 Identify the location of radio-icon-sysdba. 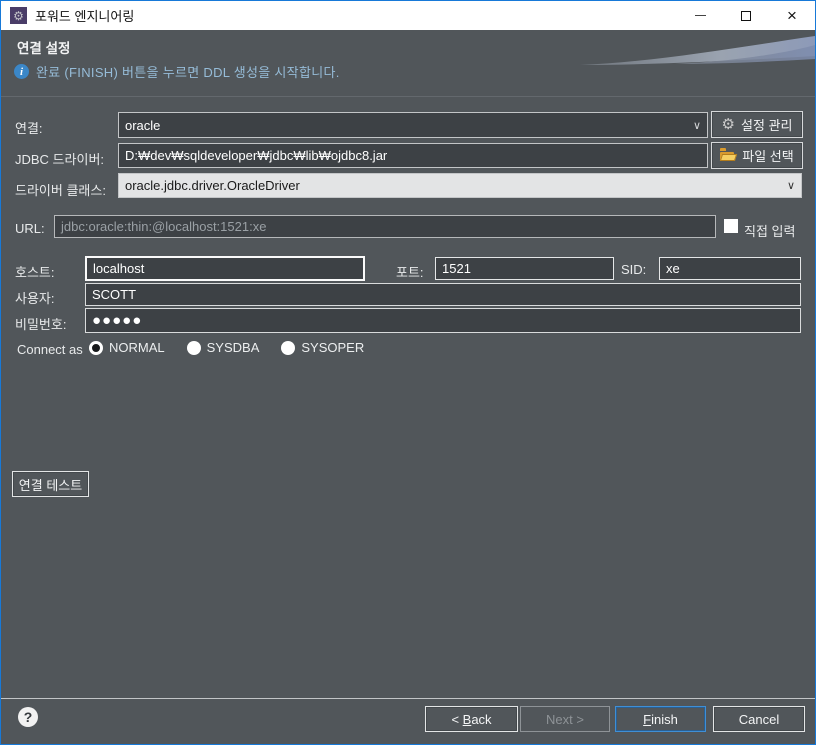
(193, 347).